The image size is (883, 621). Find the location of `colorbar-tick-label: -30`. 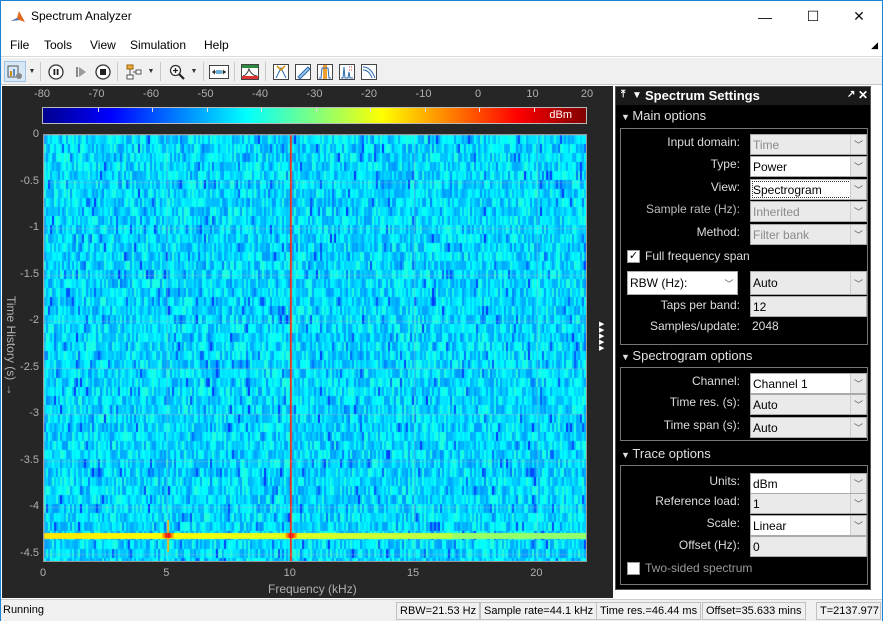

colorbar-tick-label: -30 is located at coordinates (314, 94).